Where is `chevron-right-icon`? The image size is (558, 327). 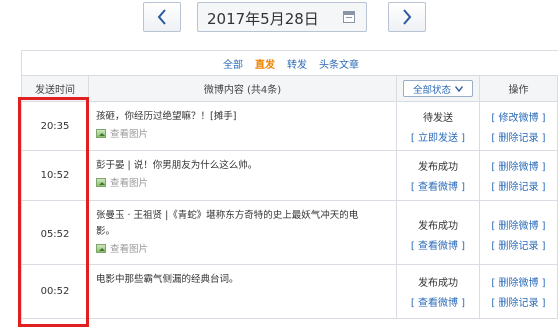
chevron-right-icon is located at coordinates (407, 17).